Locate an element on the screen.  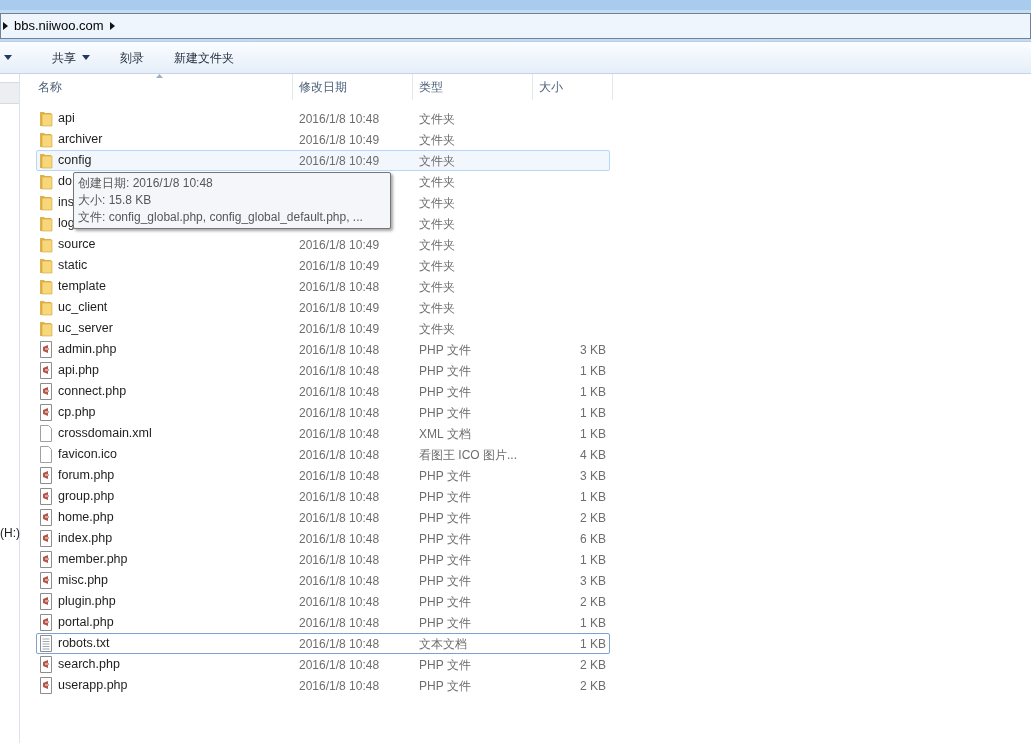
file-name: uc_server is located at coordinates (85, 329).